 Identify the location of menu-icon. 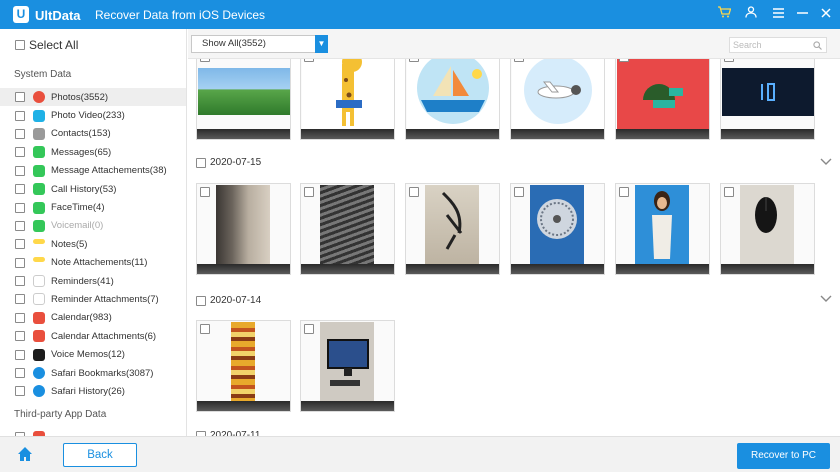
(778, 14).